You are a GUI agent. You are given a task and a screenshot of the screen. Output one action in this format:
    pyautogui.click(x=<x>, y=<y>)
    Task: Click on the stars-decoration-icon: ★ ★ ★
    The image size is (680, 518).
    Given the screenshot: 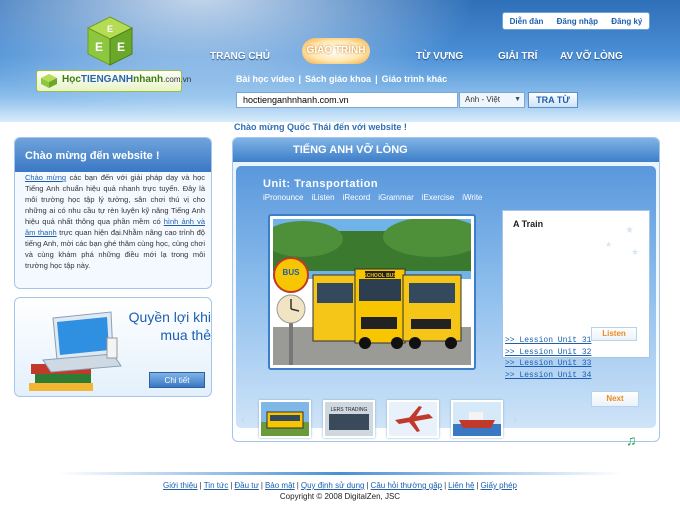 What is the action you would take?
    pyautogui.click(x=622, y=241)
    